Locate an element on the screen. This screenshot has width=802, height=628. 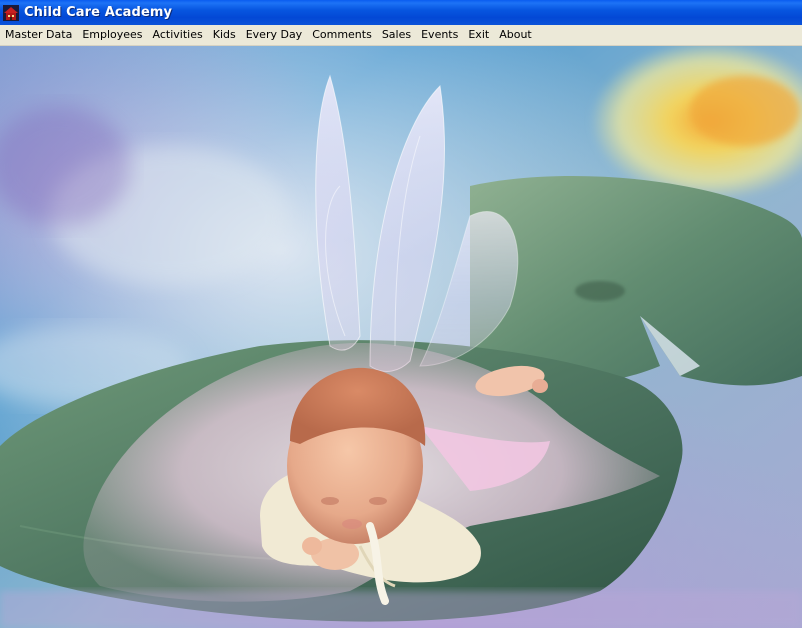
window-title: Child Care Academy is located at coordinates (98, 12).